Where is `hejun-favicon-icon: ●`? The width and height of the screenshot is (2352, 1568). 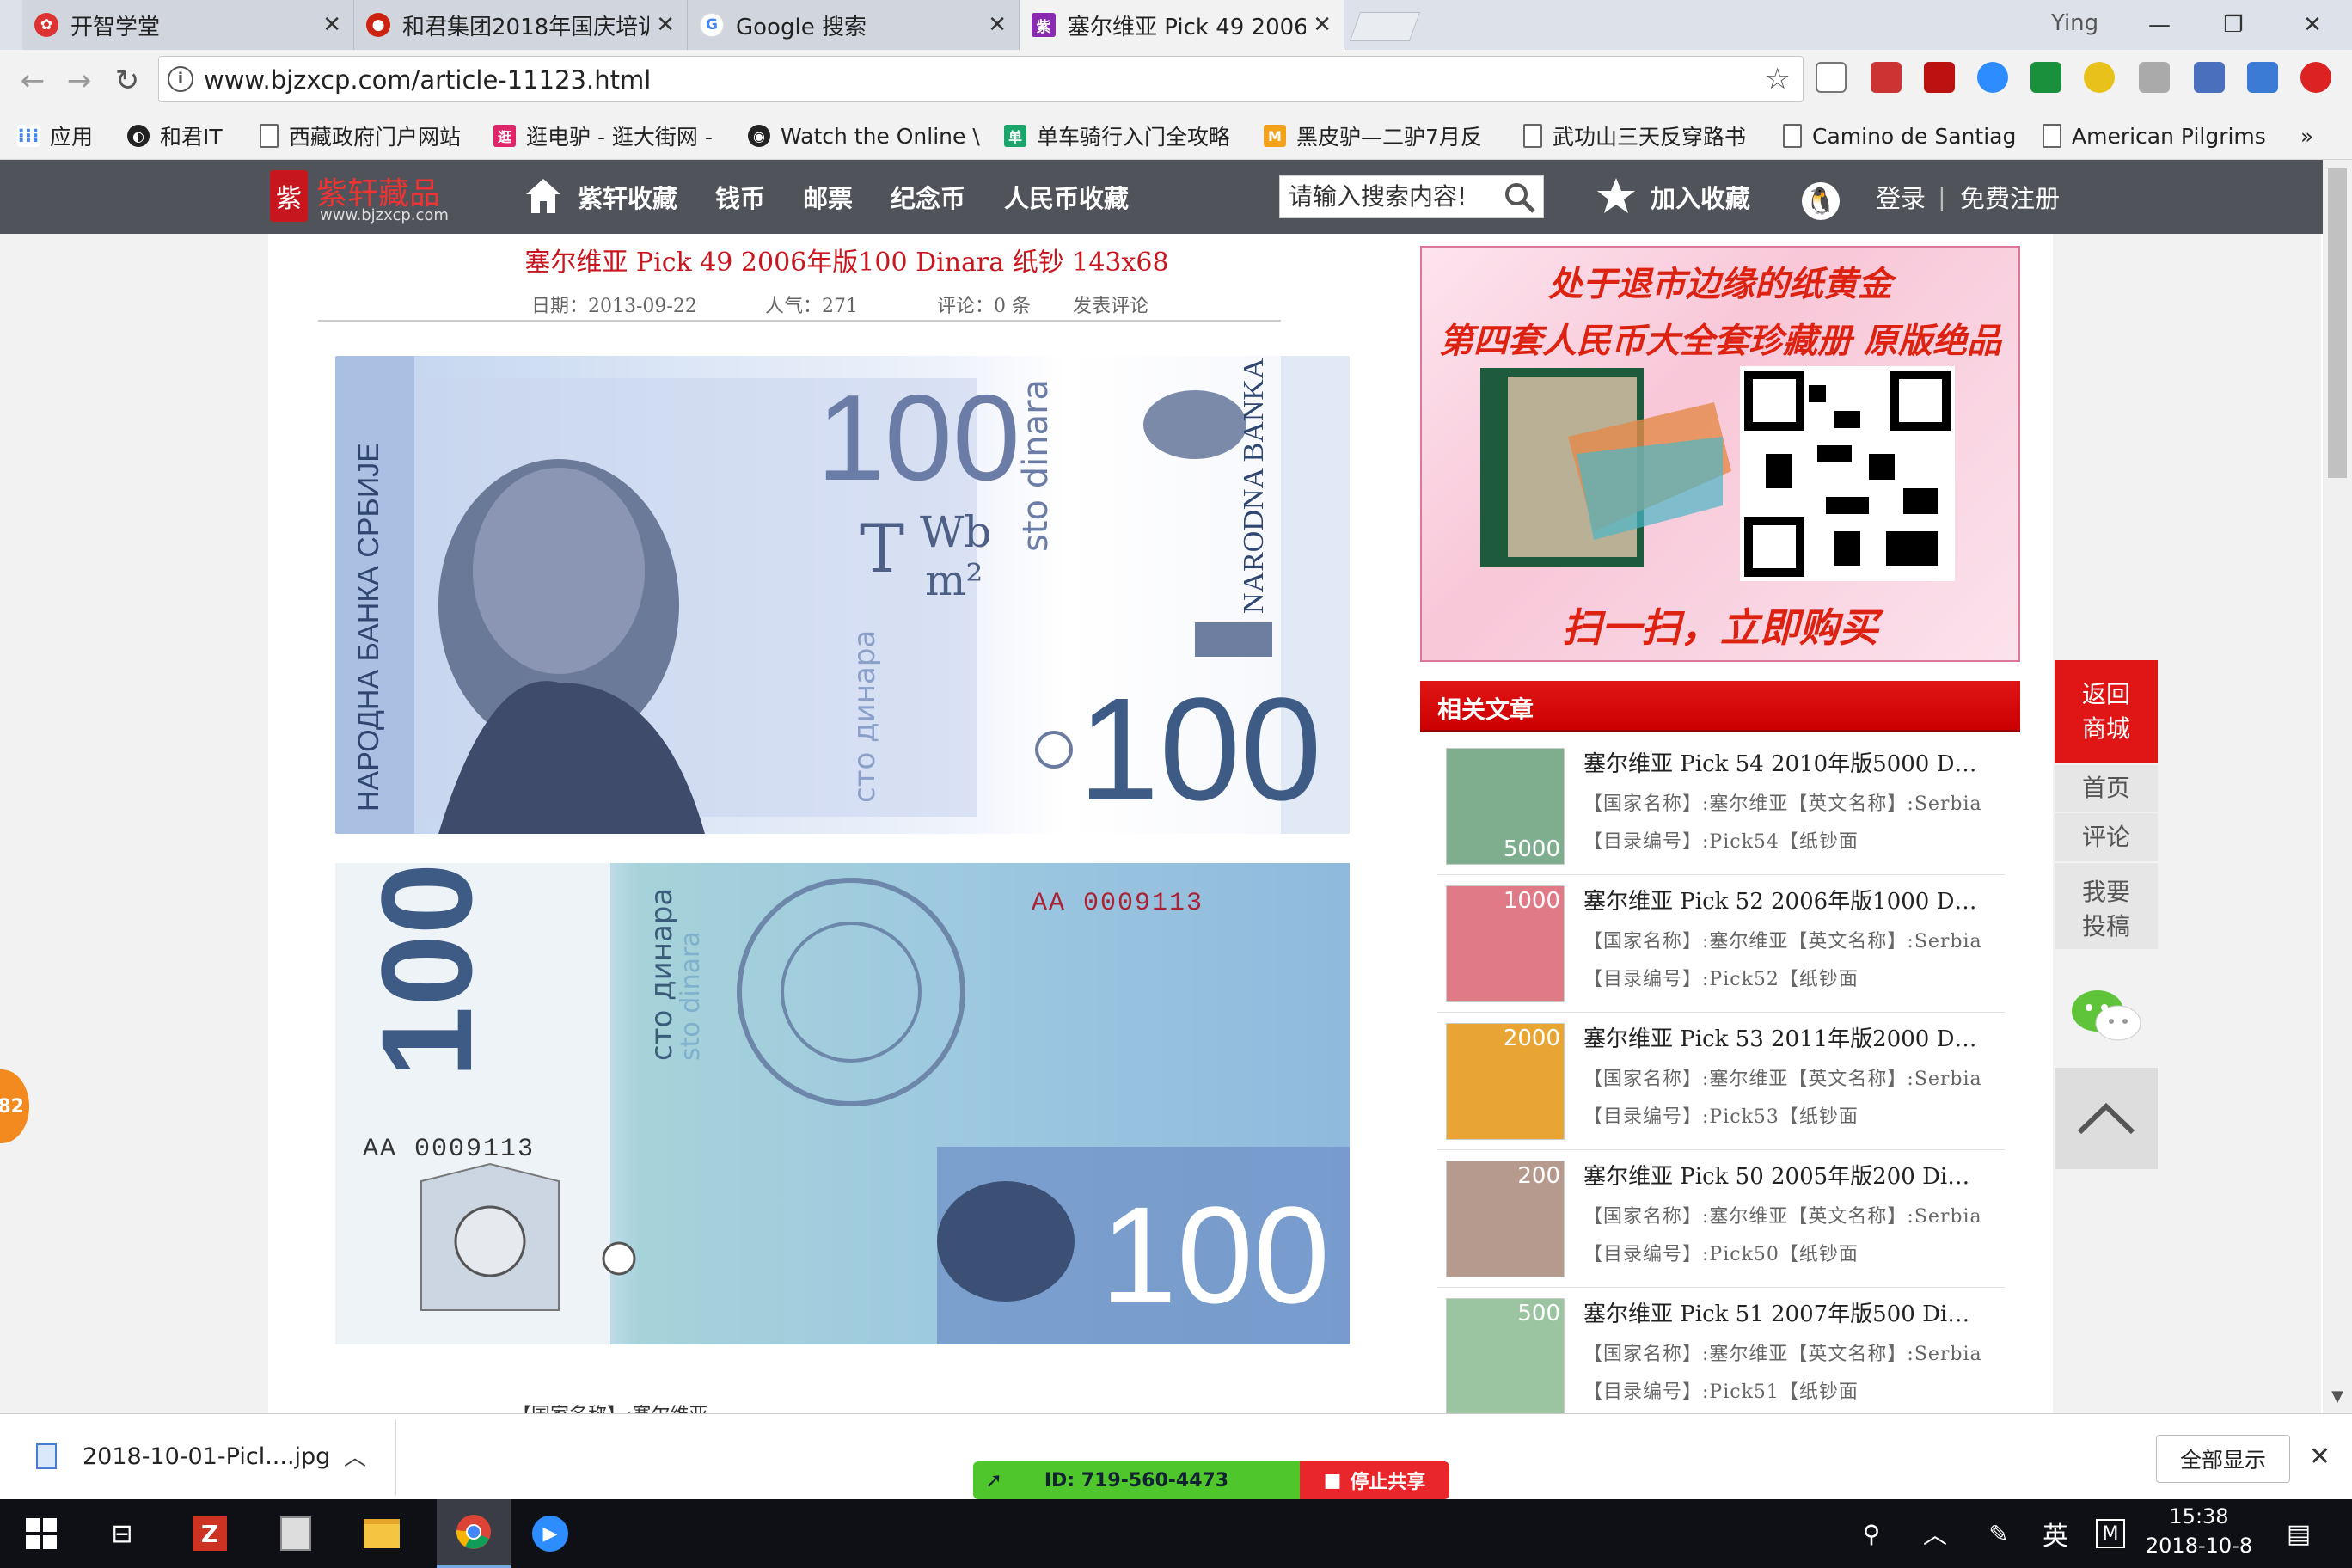 hejun-favicon-icon: ● is located at coordinates (378, 25).